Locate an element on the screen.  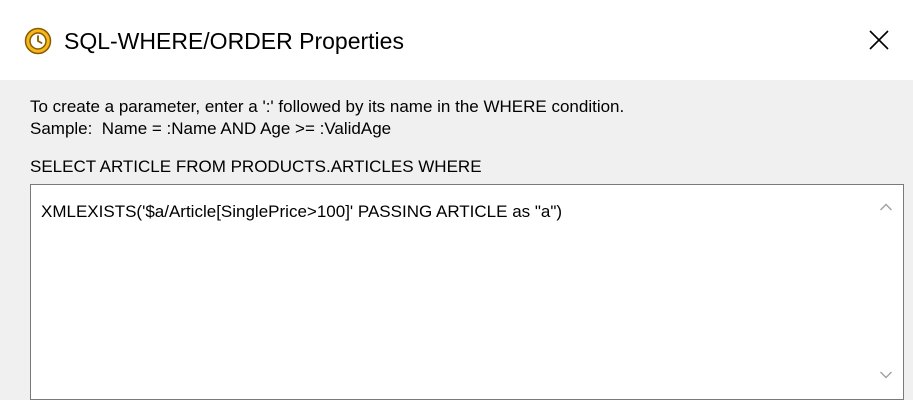
window-title: SQL-WHERE/ORDER Properties is located at coordinates (234, 41).